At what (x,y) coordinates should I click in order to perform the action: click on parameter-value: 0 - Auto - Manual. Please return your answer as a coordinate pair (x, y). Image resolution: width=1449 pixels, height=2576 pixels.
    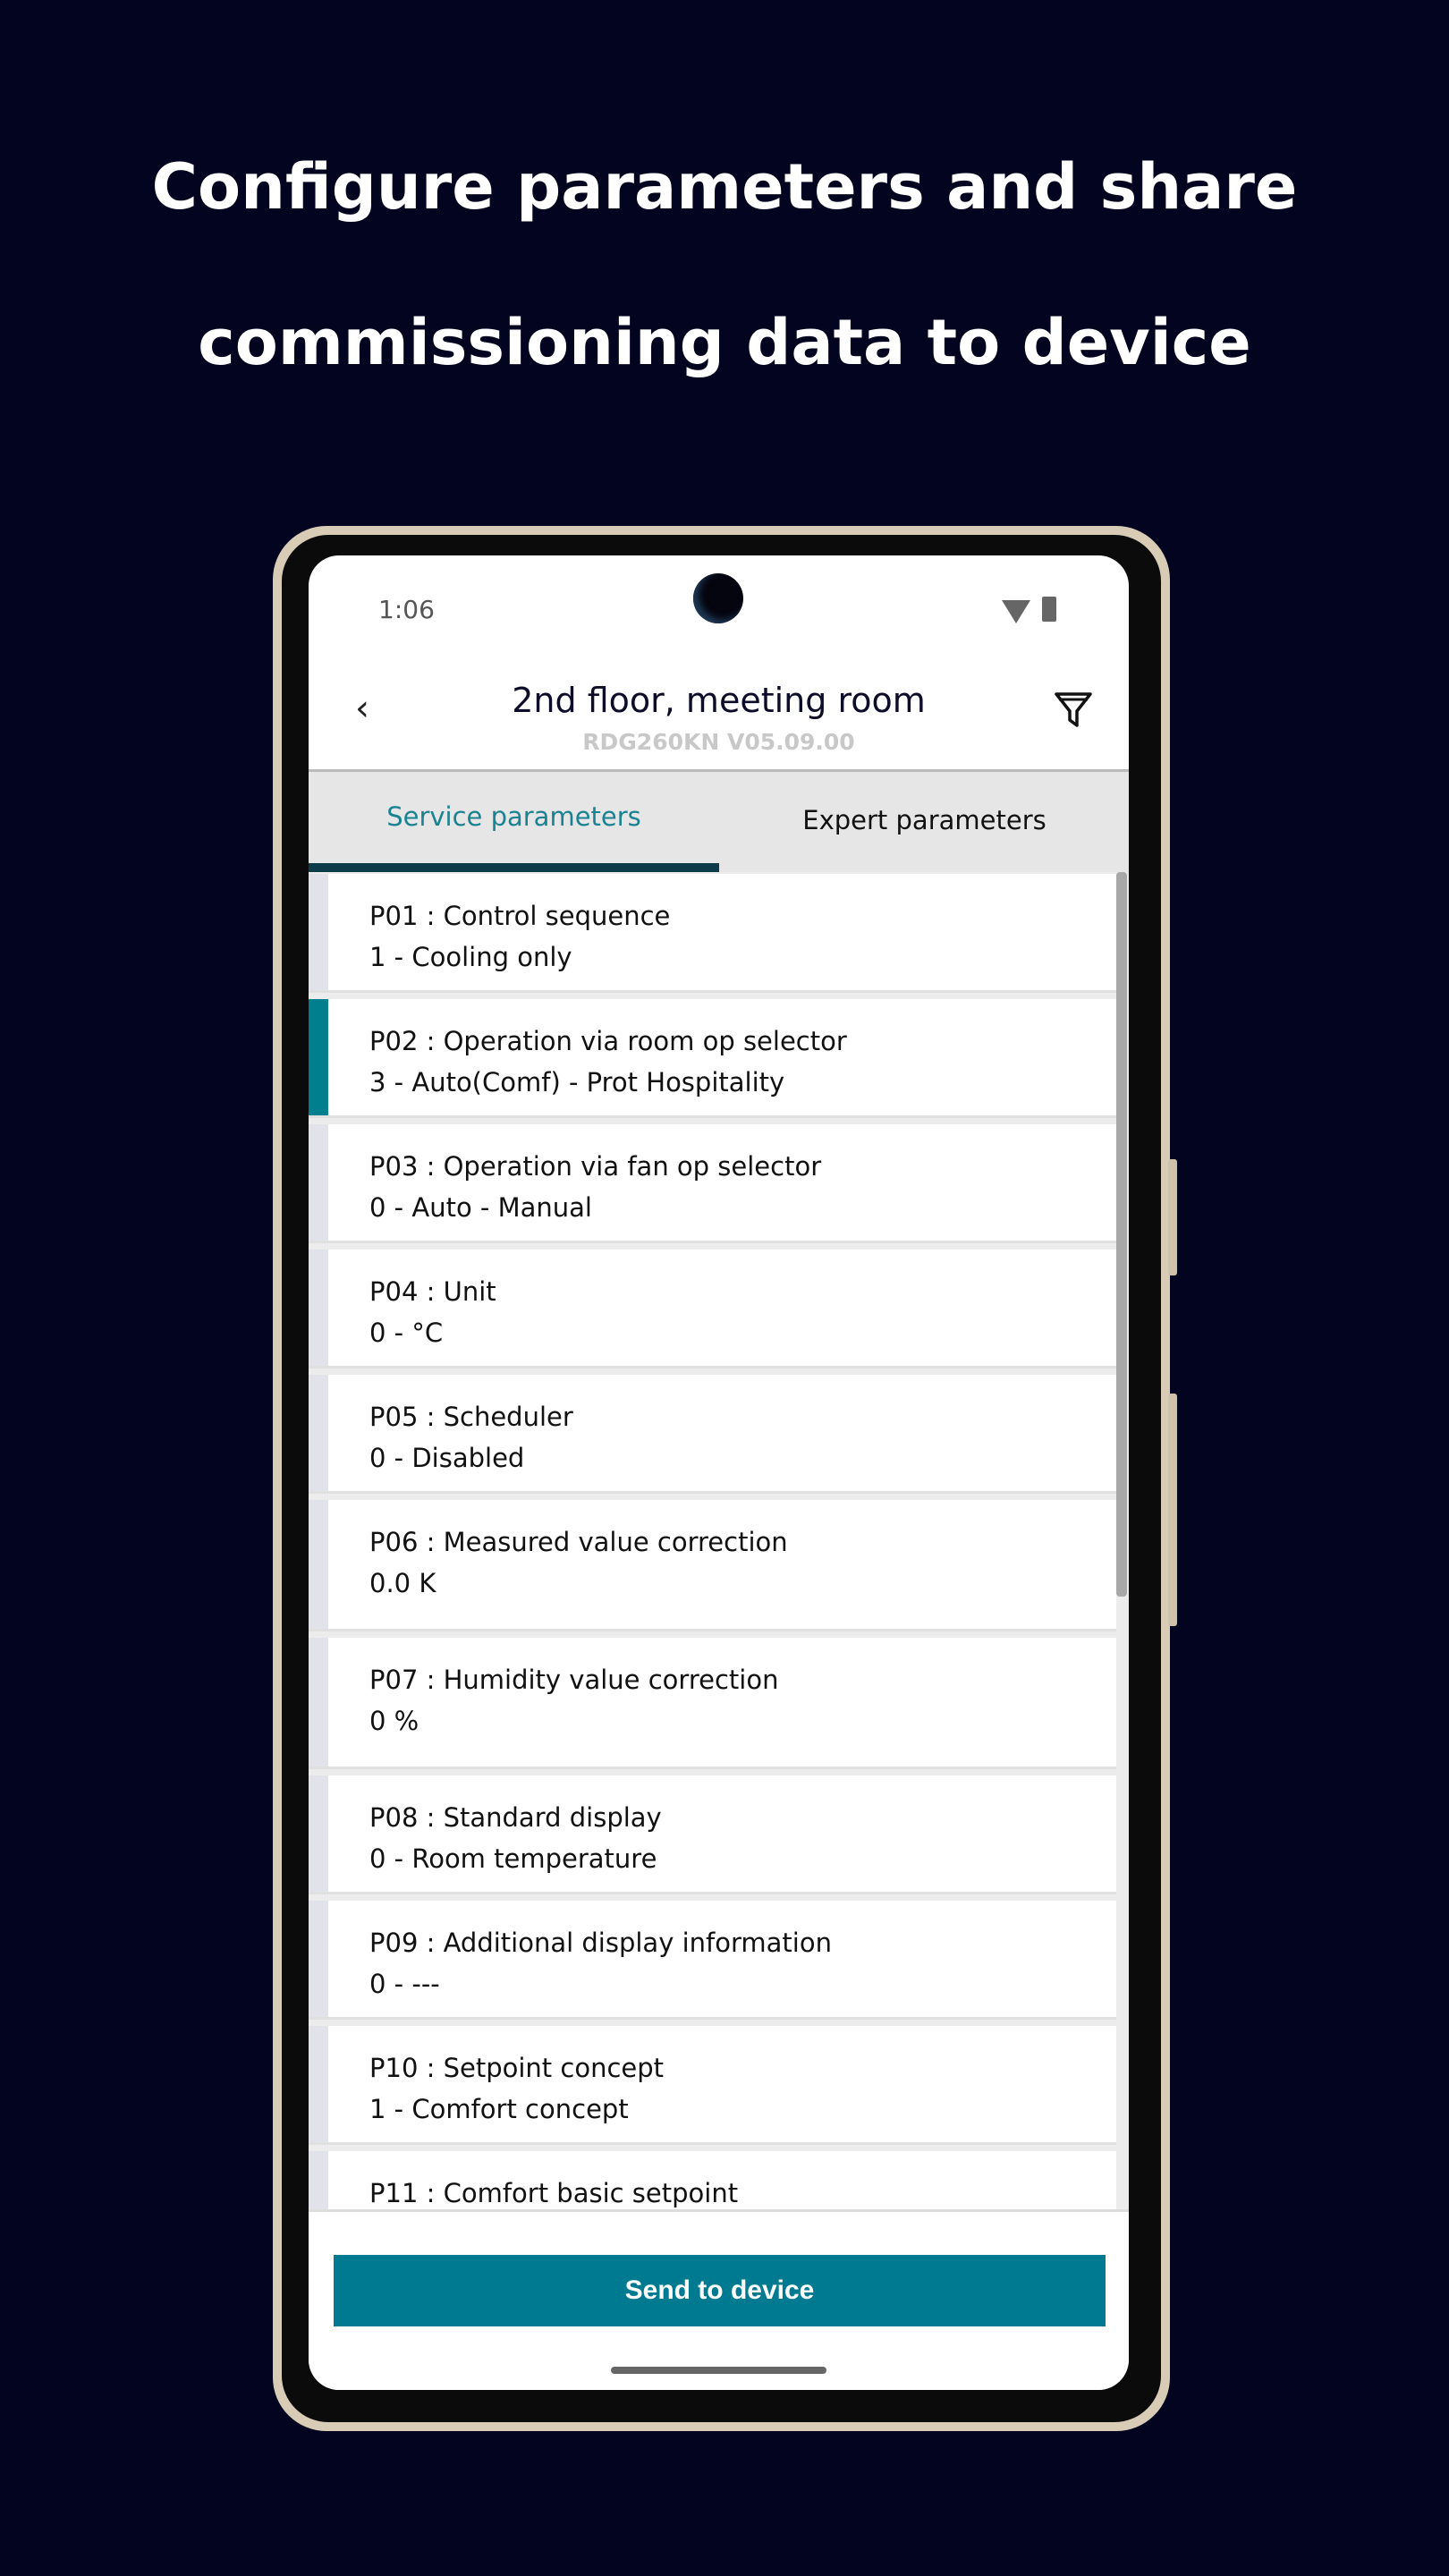
    Looking at the image, I should click on (480, 1207).